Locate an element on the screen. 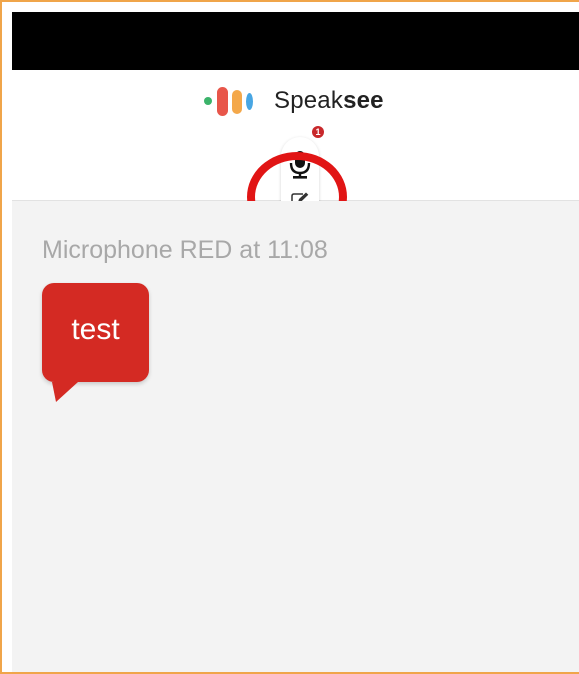 The image size is (579, 674). speaksee-logo: Speaksee is located at coordinates (294, 101).